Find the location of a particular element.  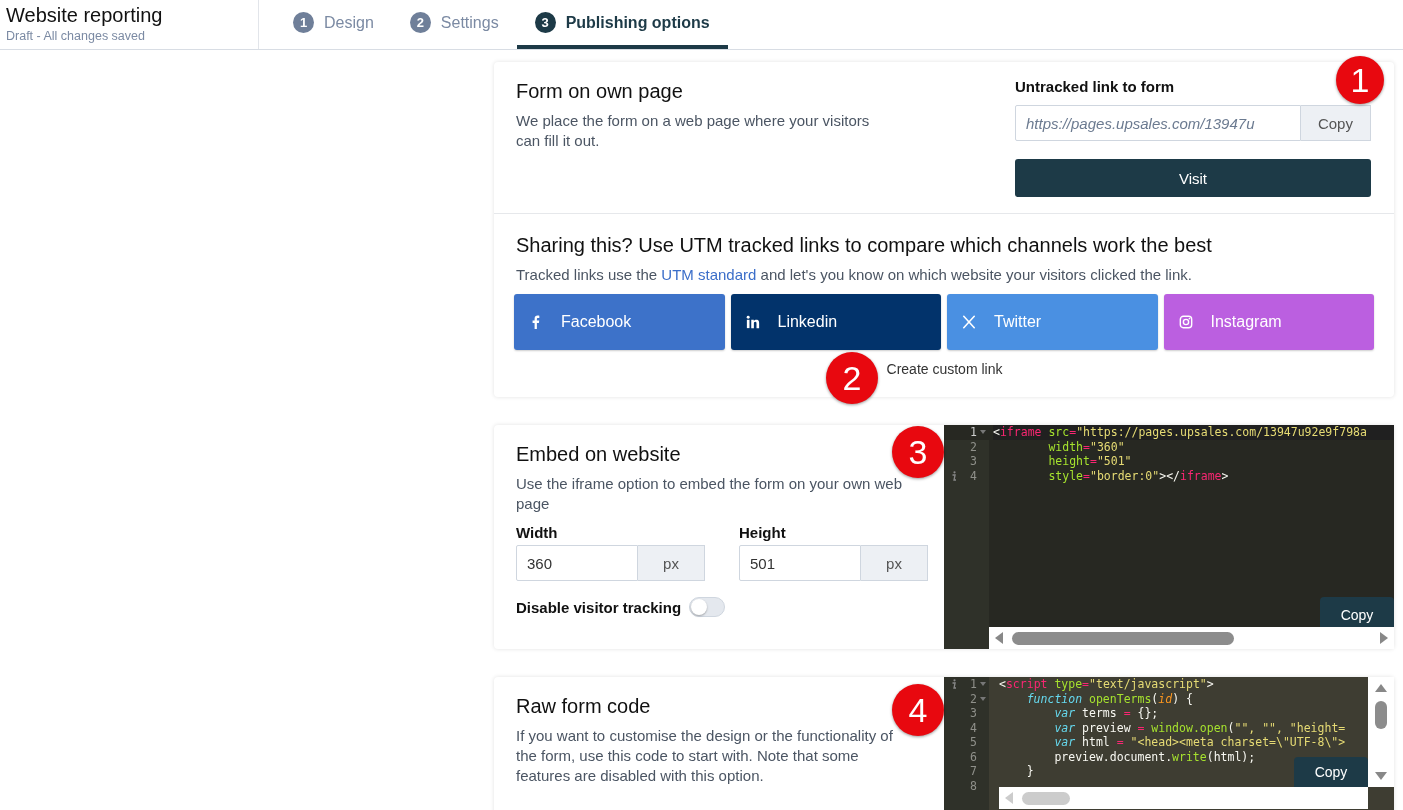

share-button: Facebook is located at coordinates (619, 322).